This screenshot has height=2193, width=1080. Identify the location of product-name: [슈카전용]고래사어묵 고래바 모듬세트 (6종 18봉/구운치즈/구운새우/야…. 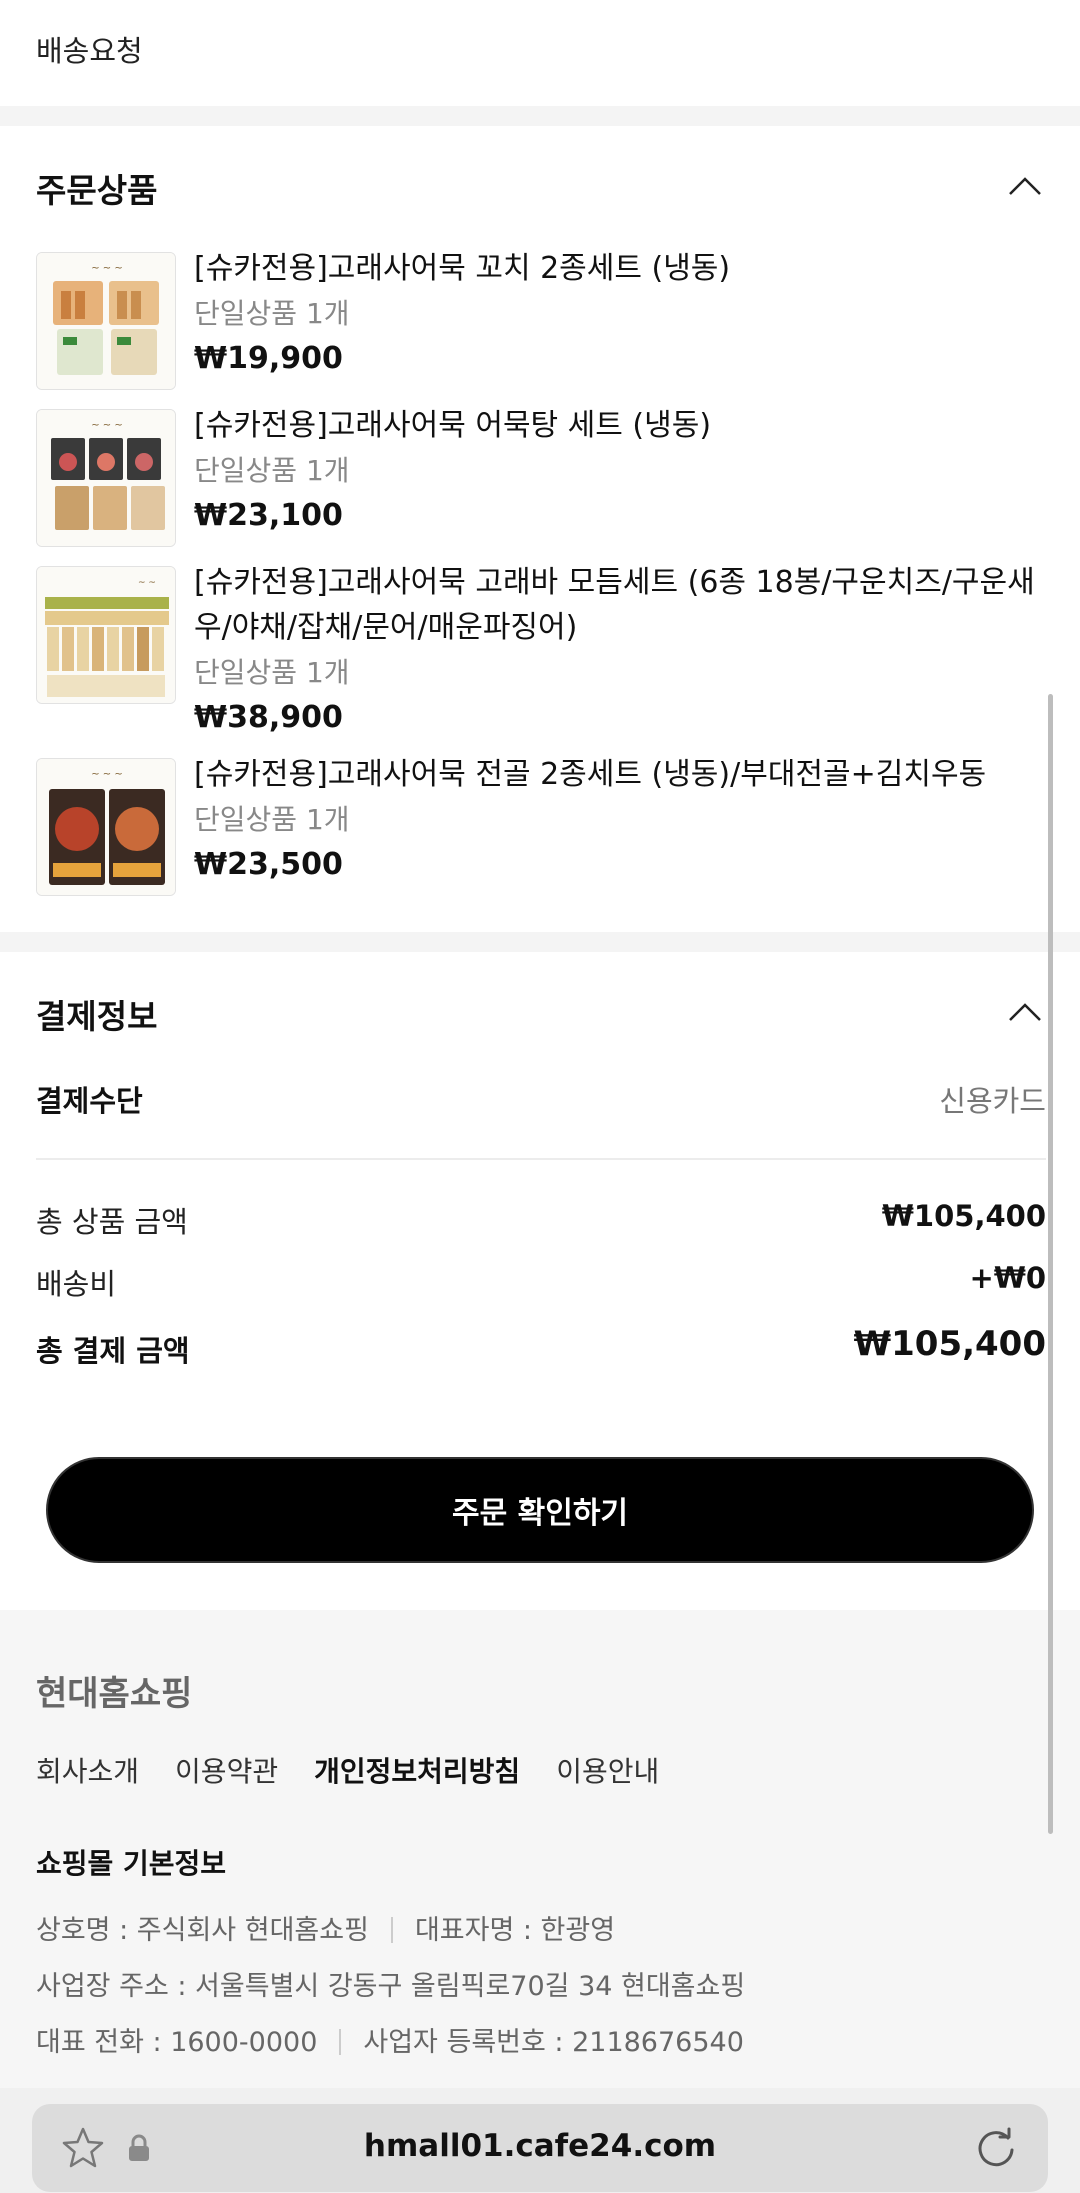
(614, 605).